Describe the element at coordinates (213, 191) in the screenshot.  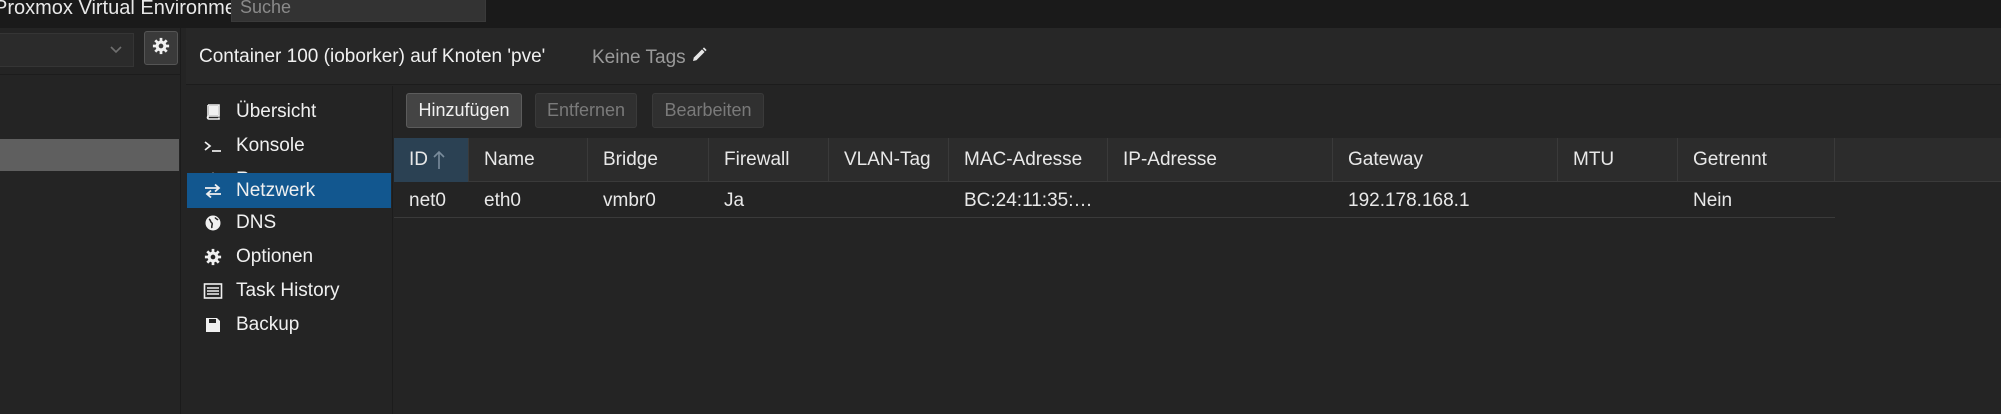
I see `exchange-icon` at that location.